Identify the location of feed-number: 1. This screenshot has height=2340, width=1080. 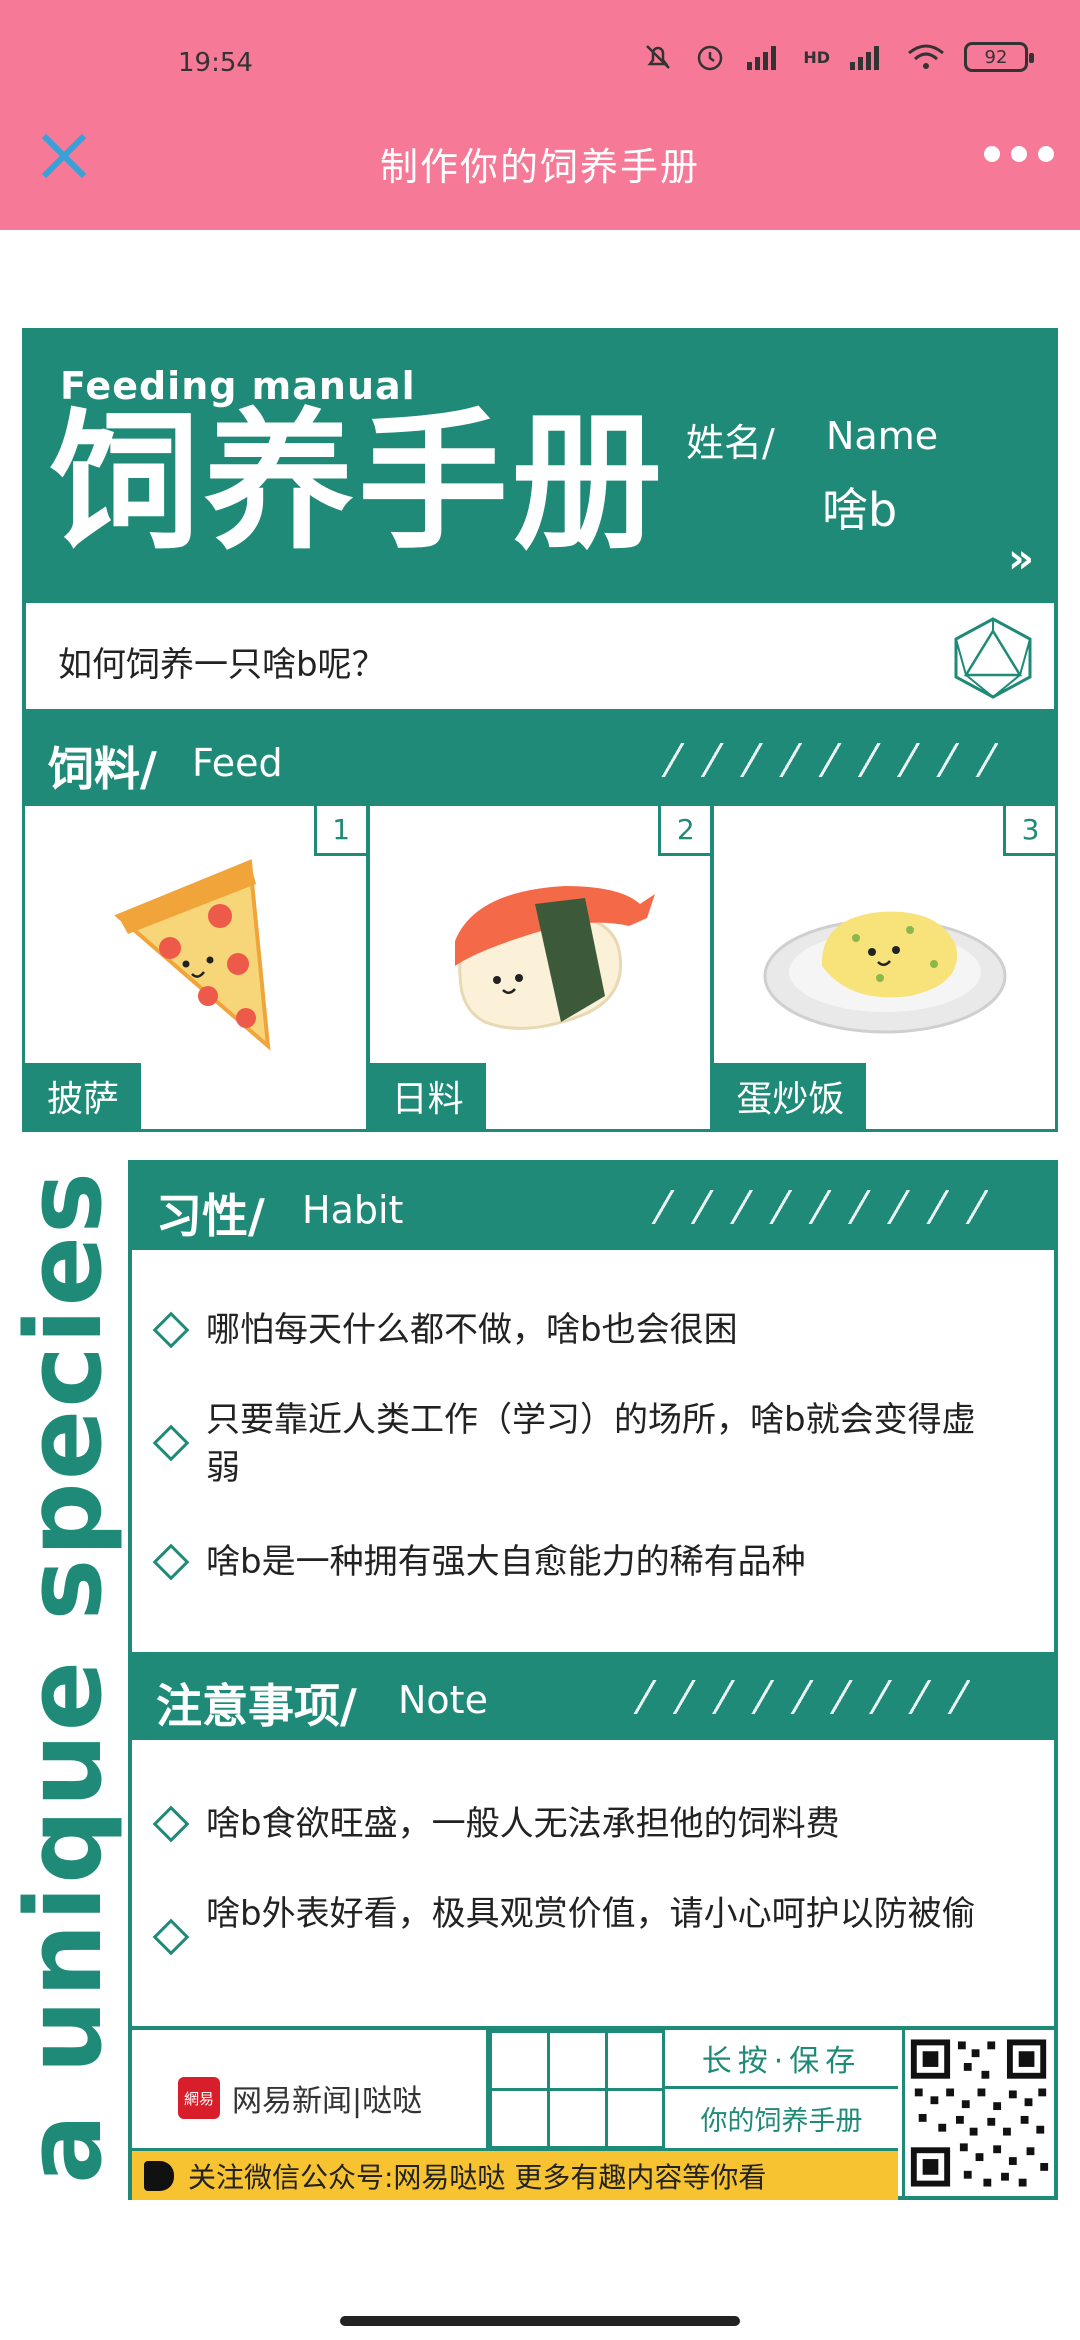
(339, 831).